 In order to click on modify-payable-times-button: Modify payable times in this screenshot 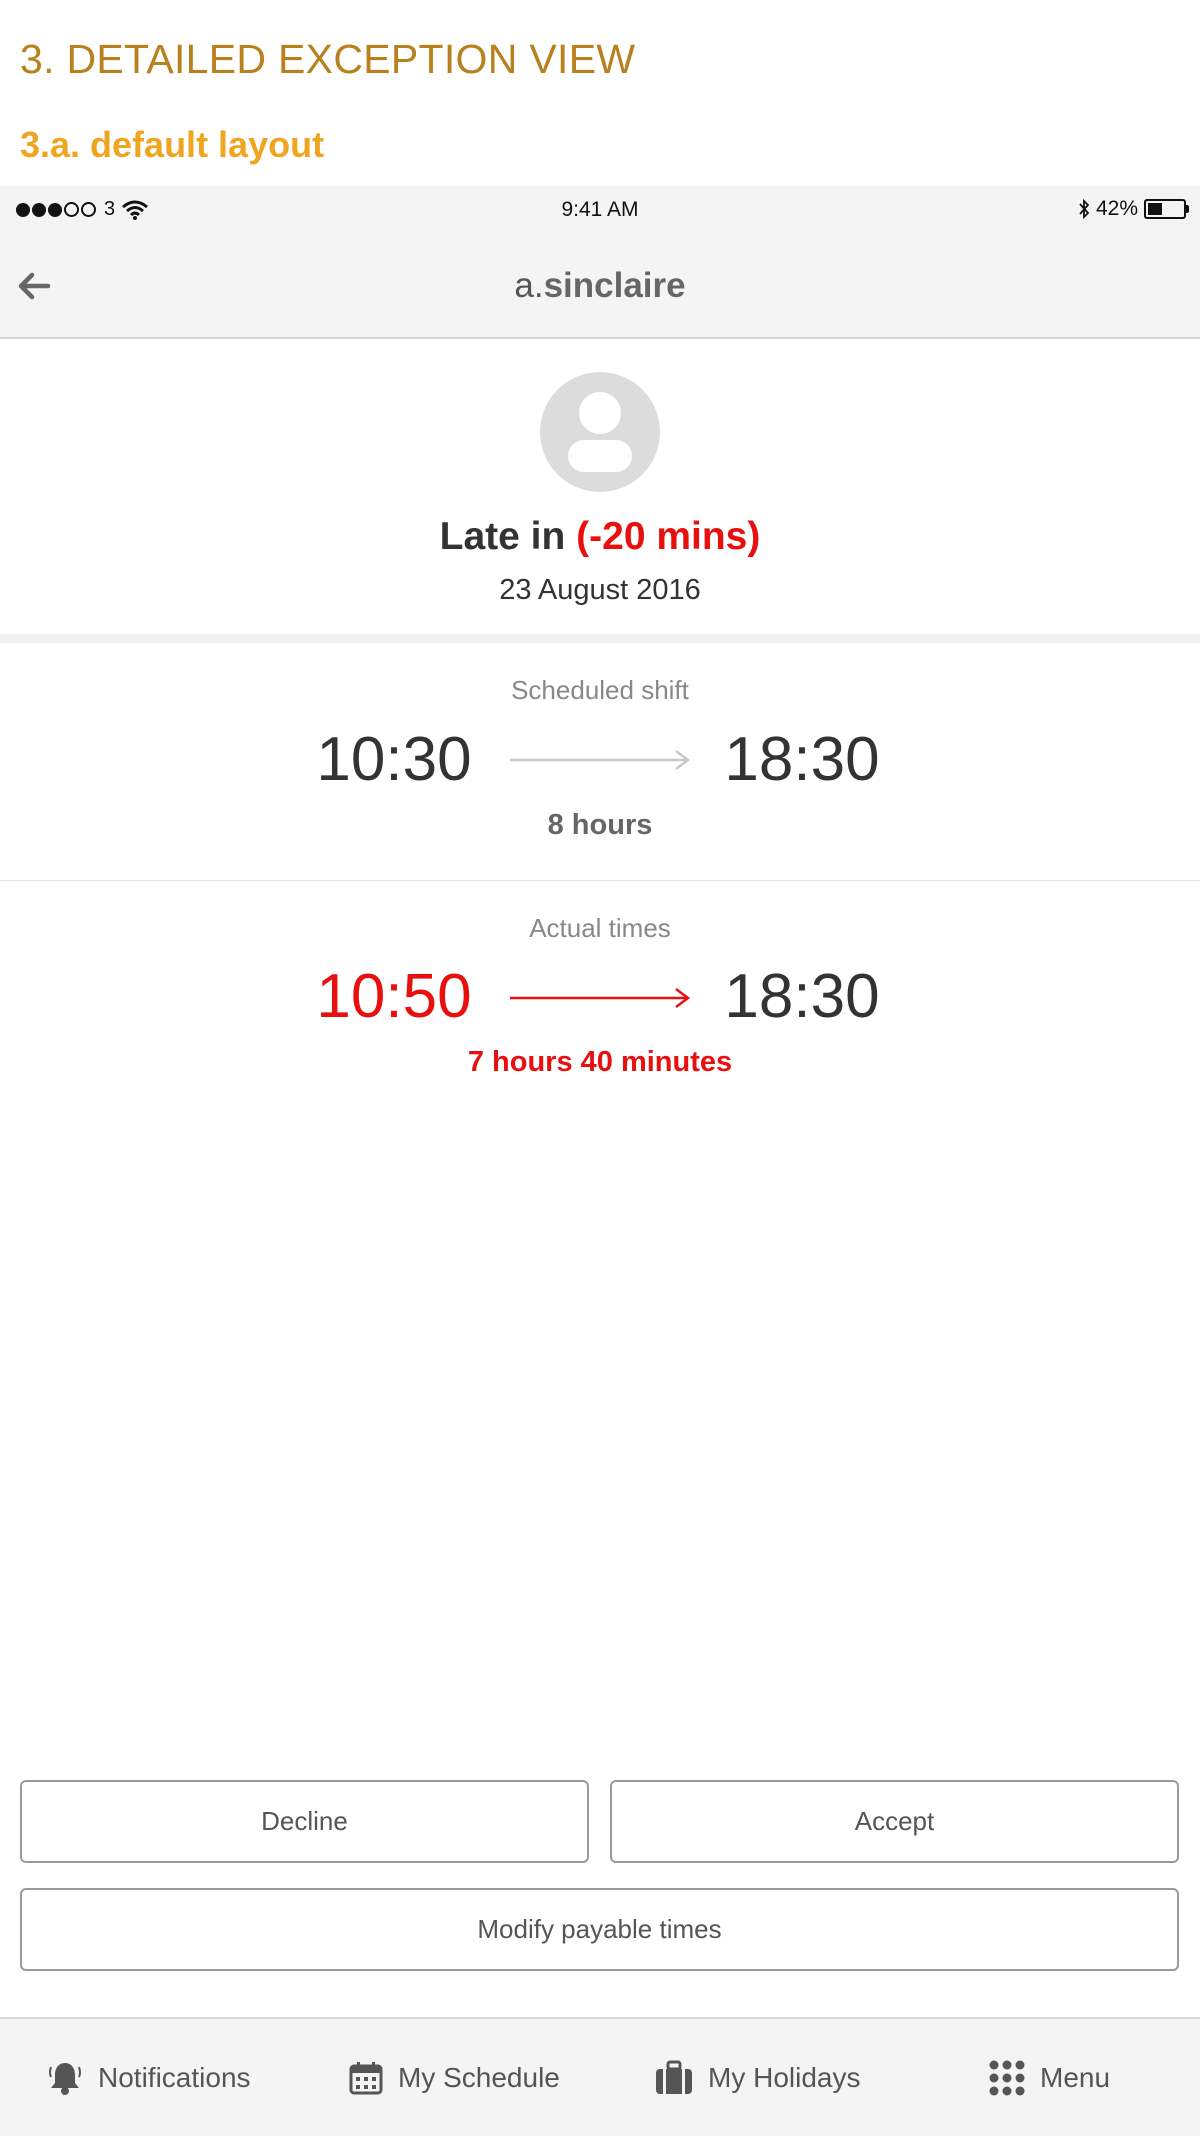, I will do `click(599, 1929)`.